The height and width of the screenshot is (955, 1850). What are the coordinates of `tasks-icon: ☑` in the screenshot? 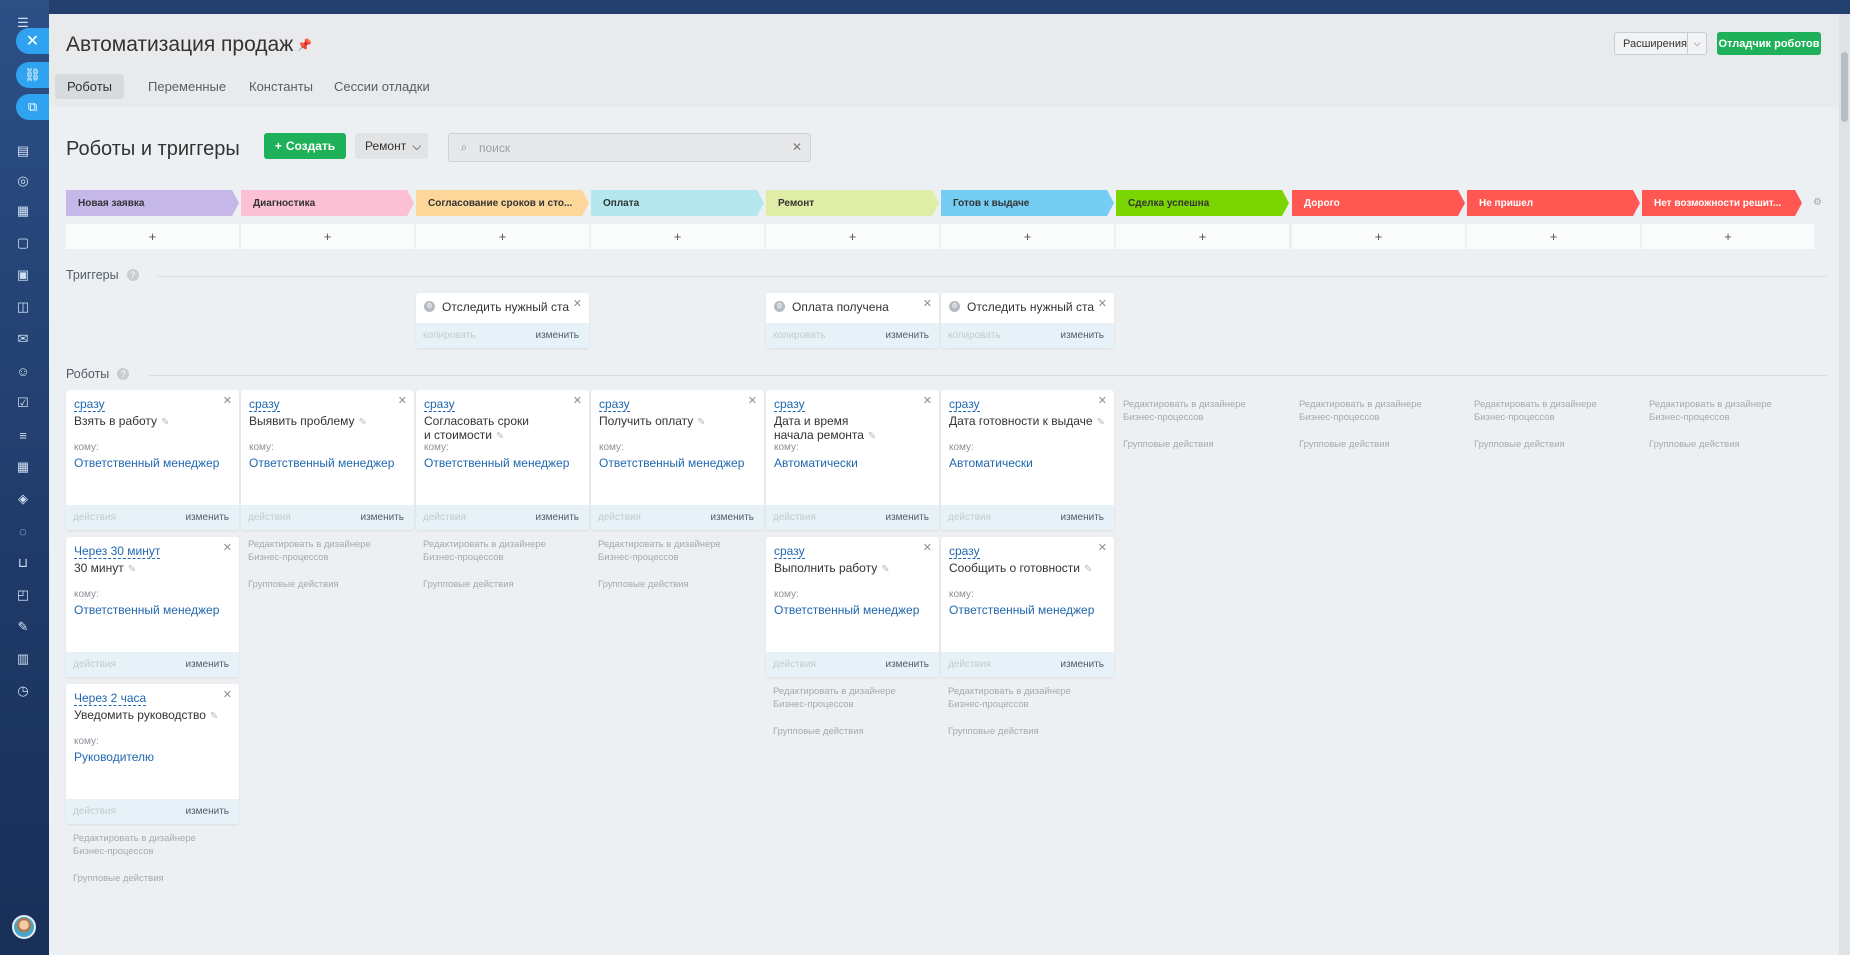 It's located at (23, 403).